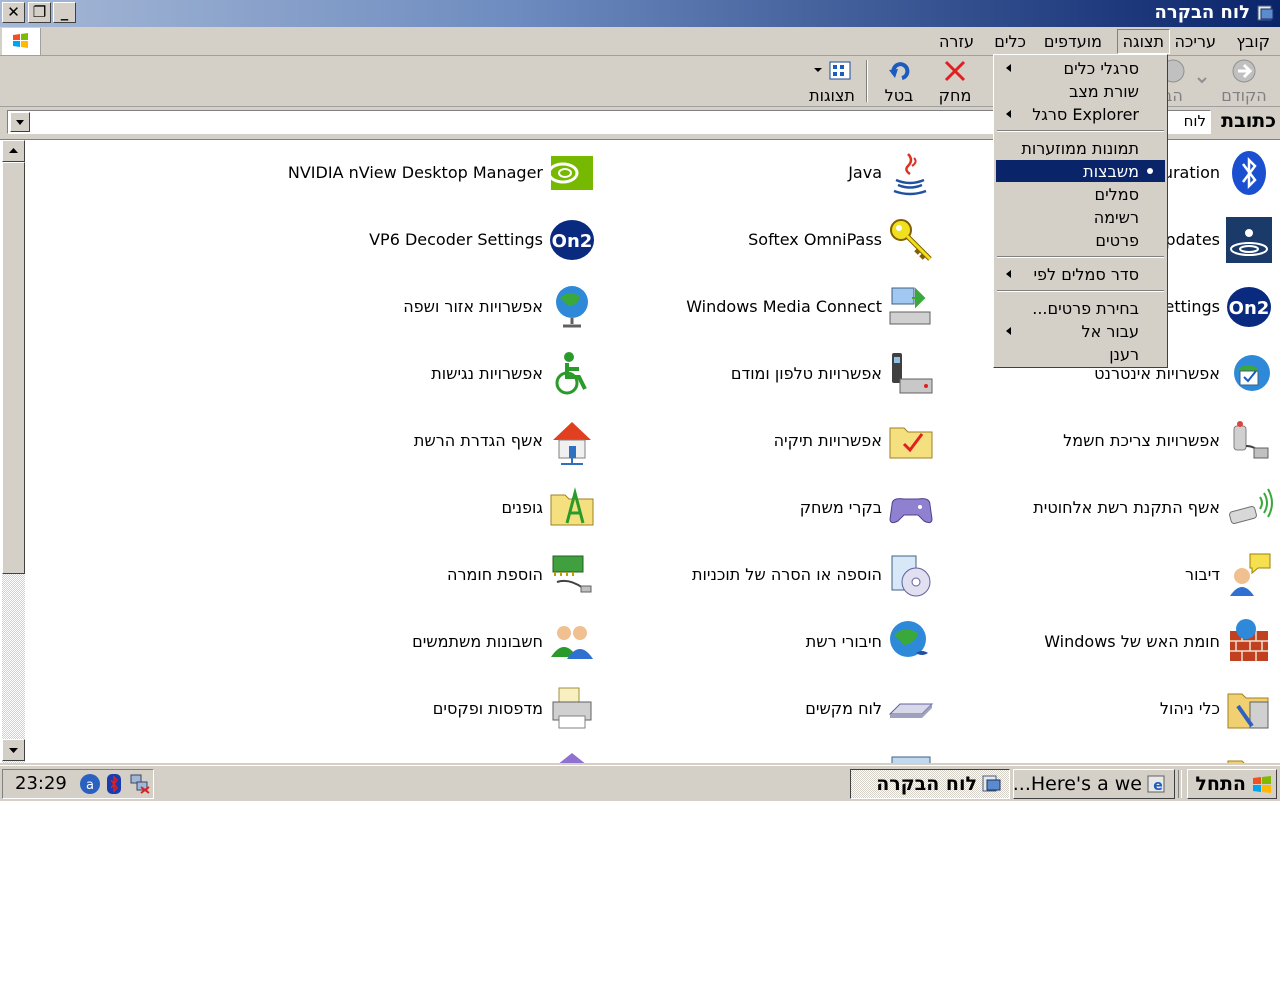 This screenshot has width=1280, height=1000. Describe the element at coordinates (1080, 171) in the screenshot. I see `menu-item-tiles: משבצות` at that location.